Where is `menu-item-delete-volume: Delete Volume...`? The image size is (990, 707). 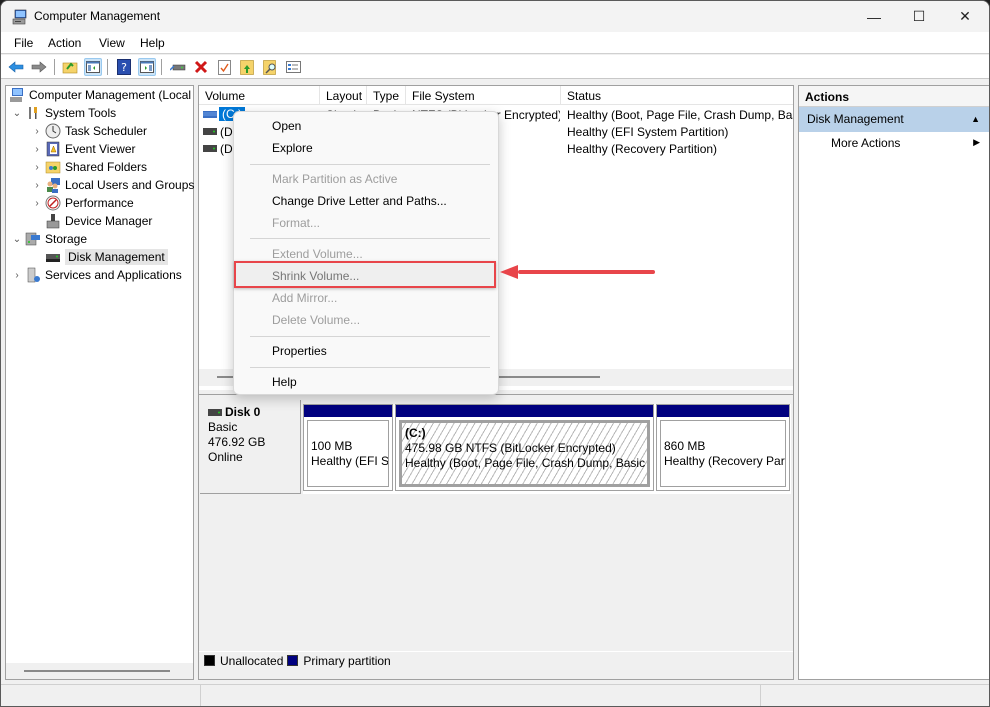
menu-item-delete-volume: Delete Volume... is located at coordinates (316, 320).